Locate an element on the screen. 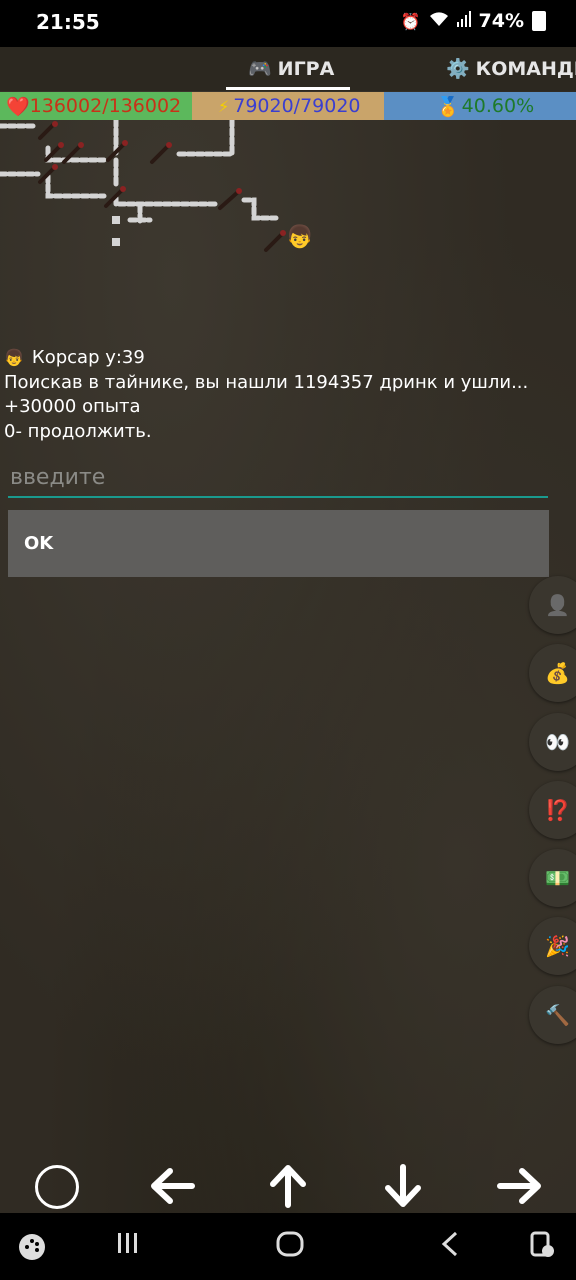  tab-commands: ⚙️ КОМАНДЫ is located at coordinates (511, 69).